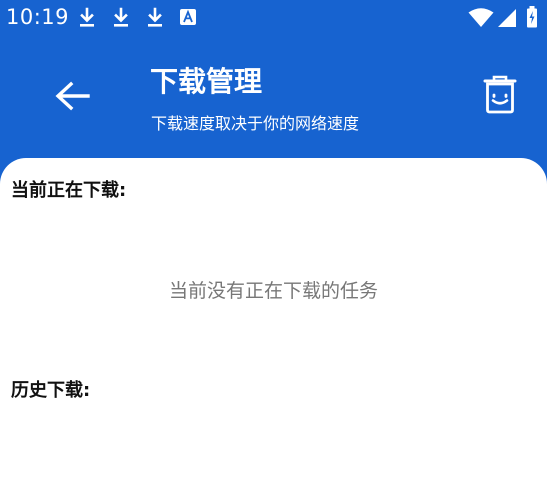 The height and width of the screenshot is (478, 547). I want to click on back-button, so click(72, 98).